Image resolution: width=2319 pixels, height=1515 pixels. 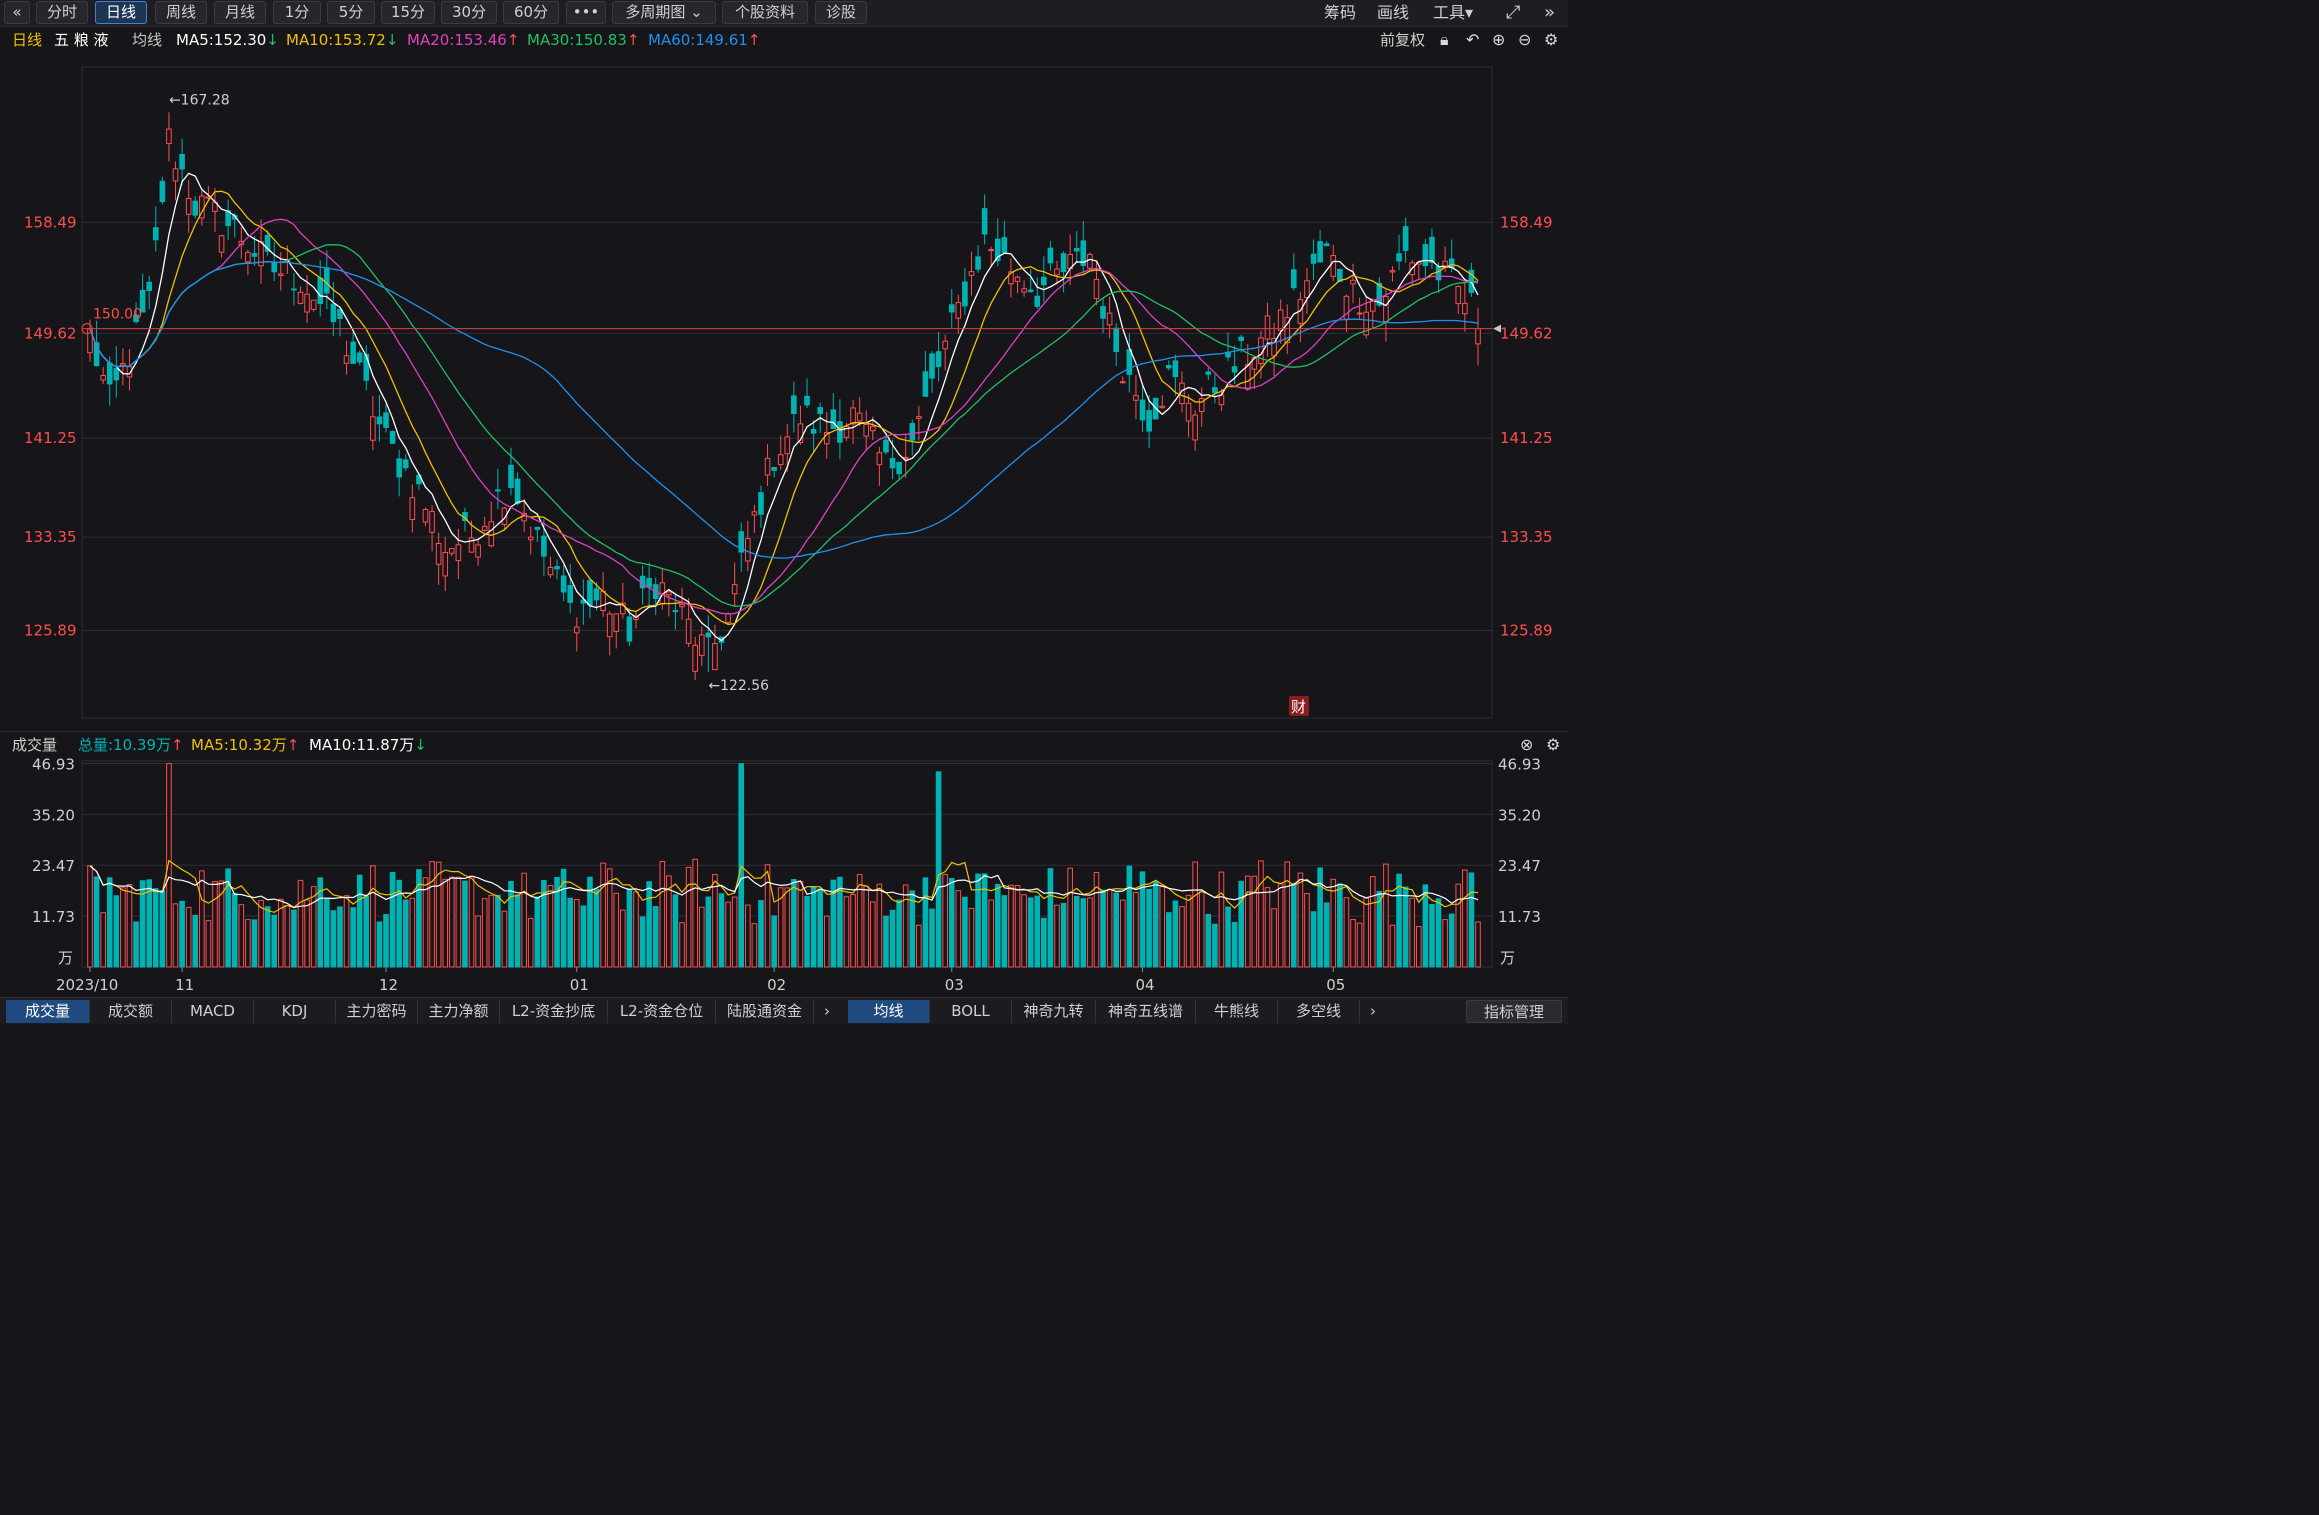 I want to click on tab-5min: 5分, so click(x=351, y=12).